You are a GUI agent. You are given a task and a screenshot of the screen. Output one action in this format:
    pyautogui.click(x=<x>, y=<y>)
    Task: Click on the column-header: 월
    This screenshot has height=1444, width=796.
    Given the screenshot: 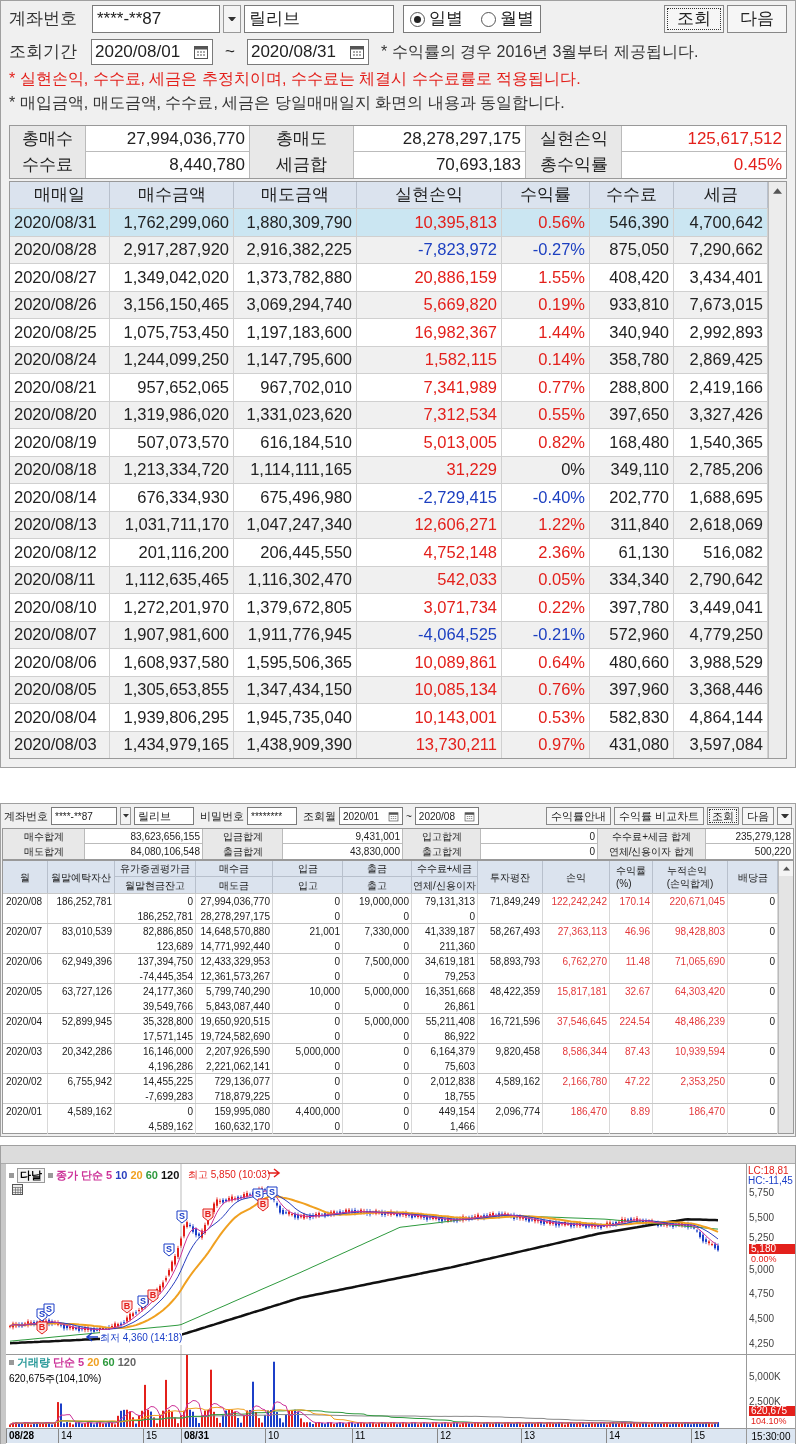 What is the action you would take?
    pyautogui.click(x=25, y=877)
    